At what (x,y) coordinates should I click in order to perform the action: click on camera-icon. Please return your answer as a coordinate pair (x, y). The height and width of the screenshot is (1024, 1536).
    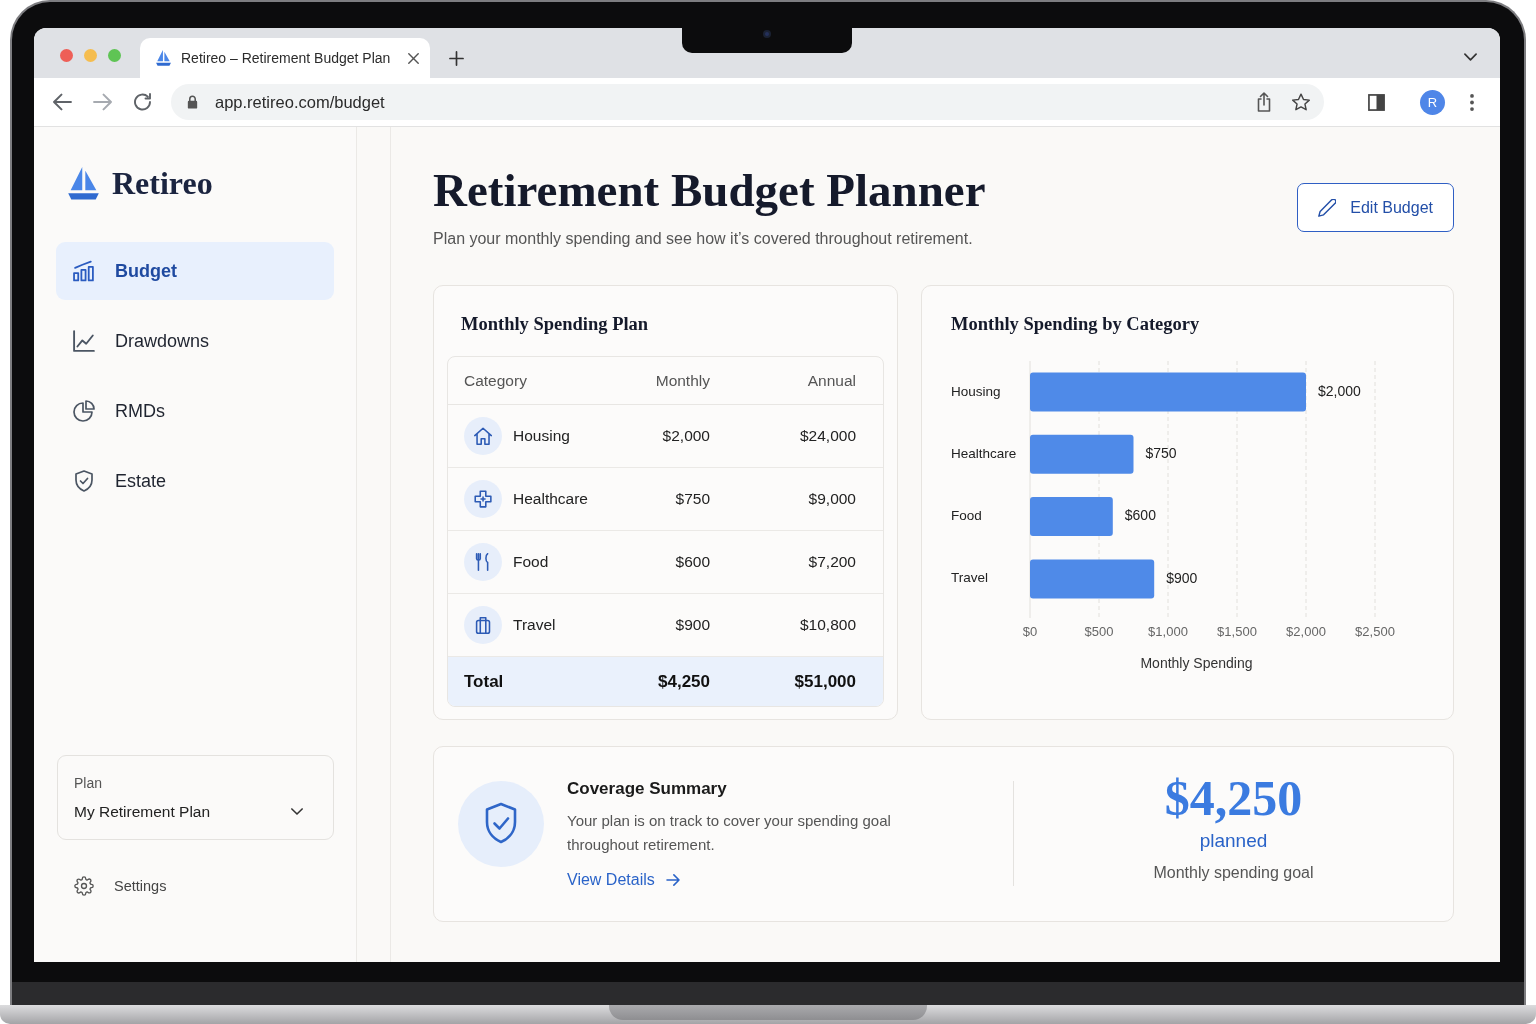
    Looking at the image, I should click on (767, 34).